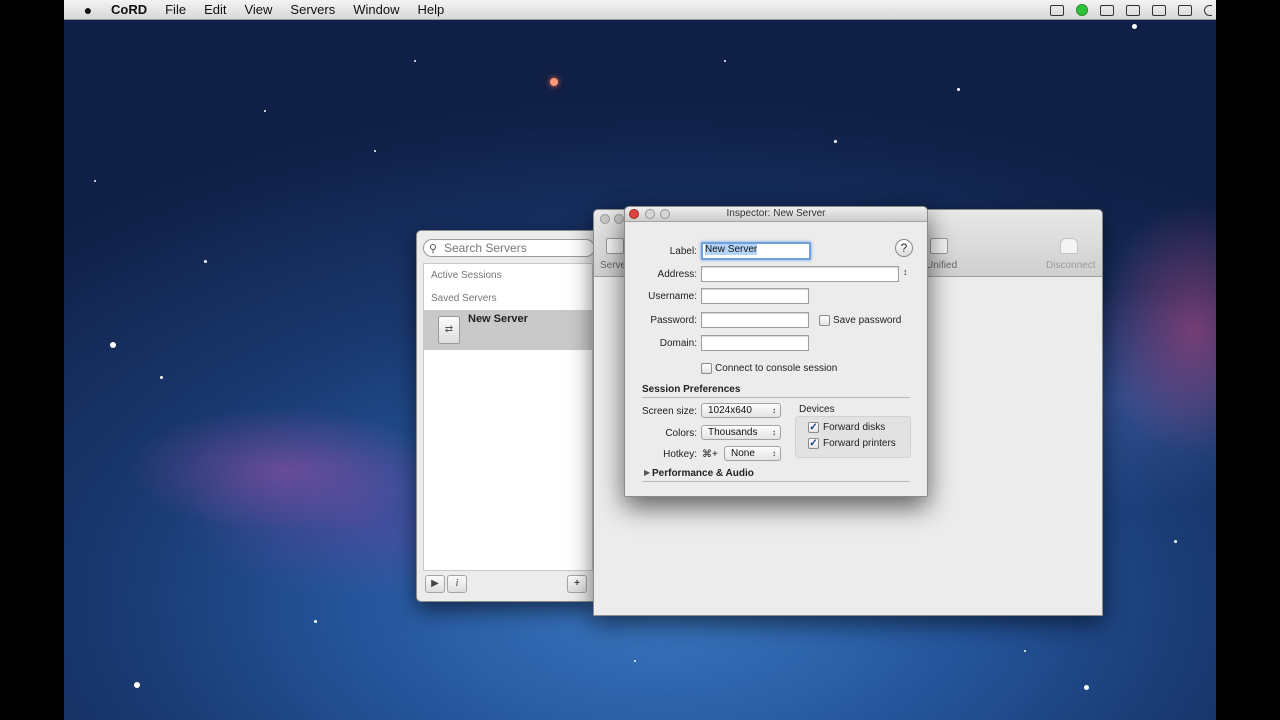 The width and height of the screenshot is (1280, 720). What do you see at coordinates (939, 246) in the screenshot?
I see `unified-toolbar-icon` at bounding box center [939, 246].